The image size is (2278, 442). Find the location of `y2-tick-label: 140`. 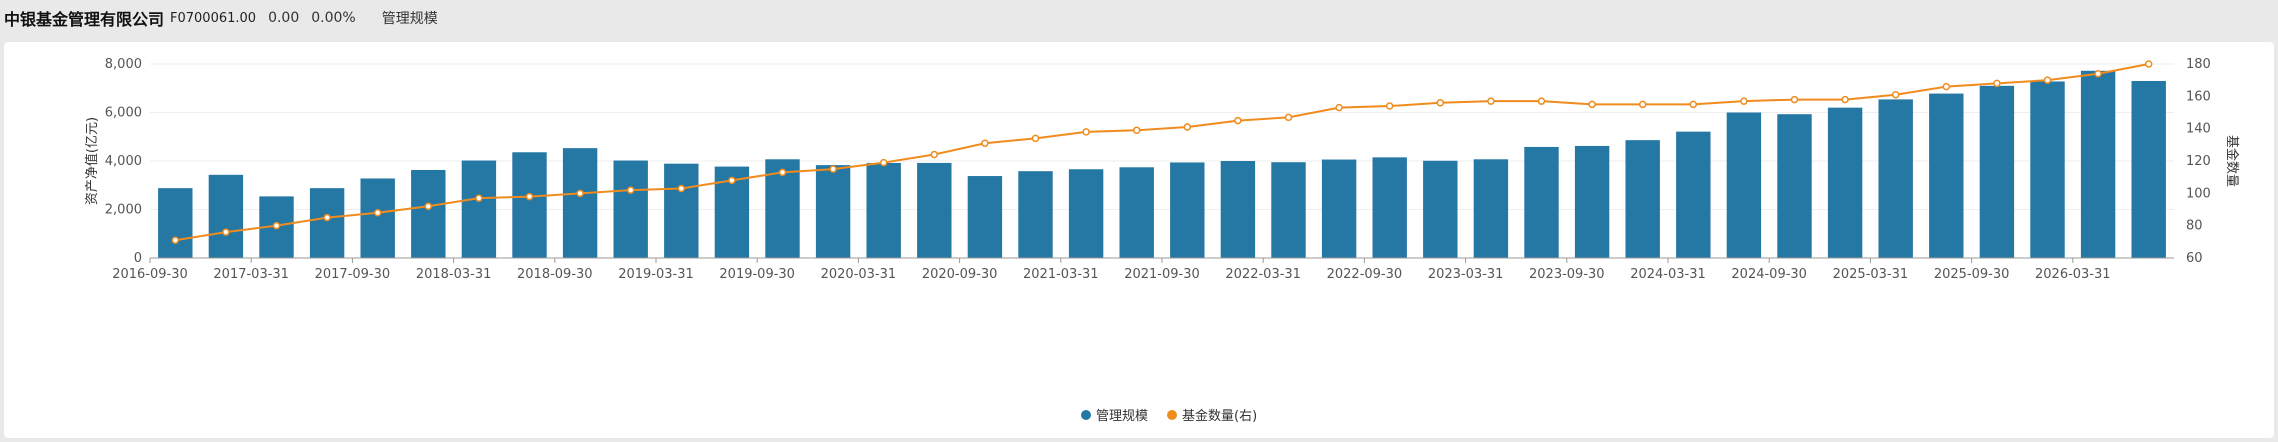

y2-tick-label: 140 is located at coordinates (2198, 129).